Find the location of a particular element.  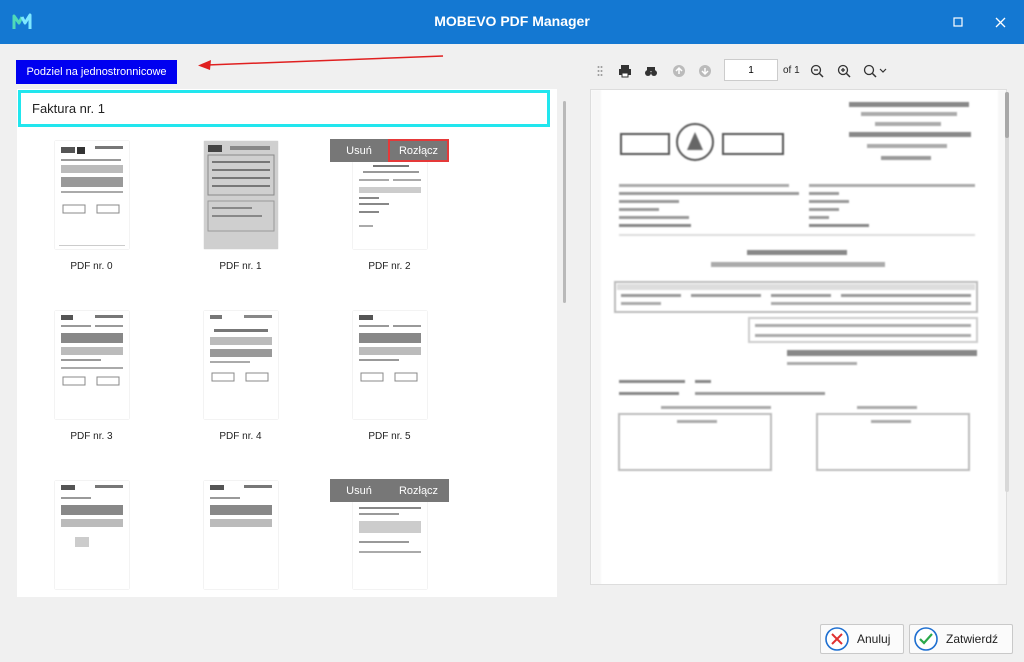

viewer-scrollbar-thumb is located at coordinates (1007, 115).